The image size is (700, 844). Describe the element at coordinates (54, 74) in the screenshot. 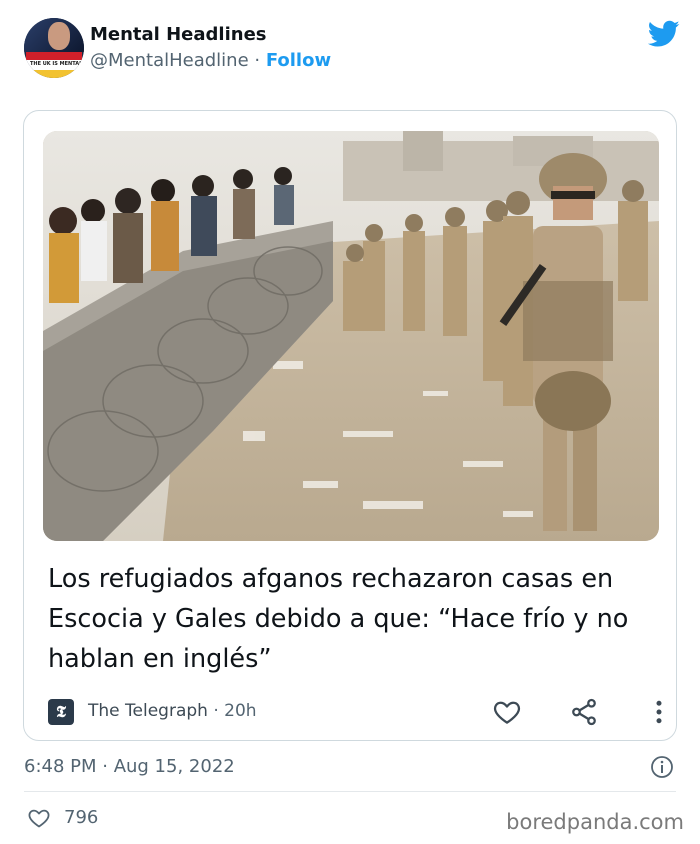

I see `avatar-ticker` at that location.